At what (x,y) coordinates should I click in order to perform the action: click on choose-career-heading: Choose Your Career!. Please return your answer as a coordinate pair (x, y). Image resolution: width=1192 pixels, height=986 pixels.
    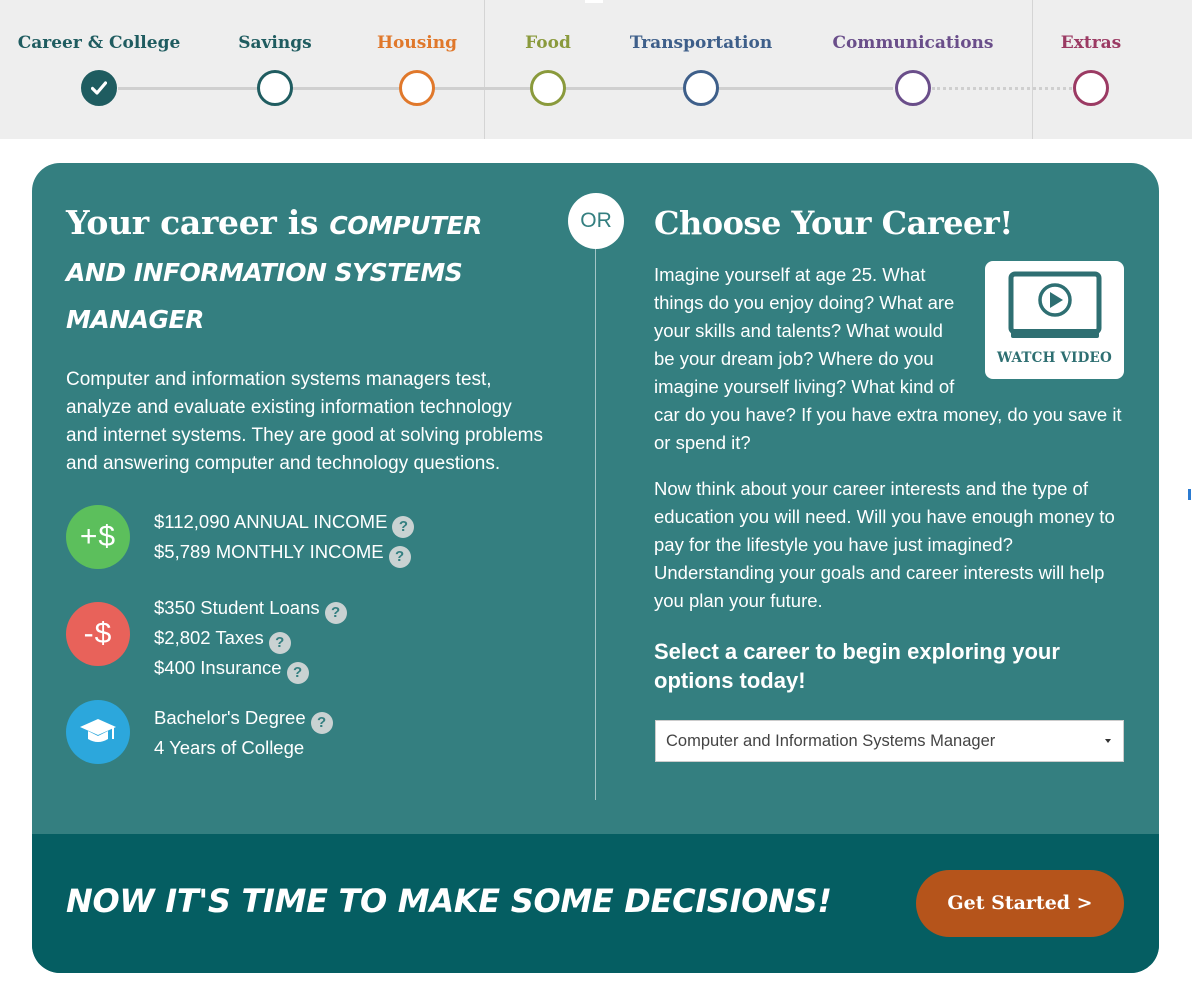
    Looking at the image, I should click on (833, 223).